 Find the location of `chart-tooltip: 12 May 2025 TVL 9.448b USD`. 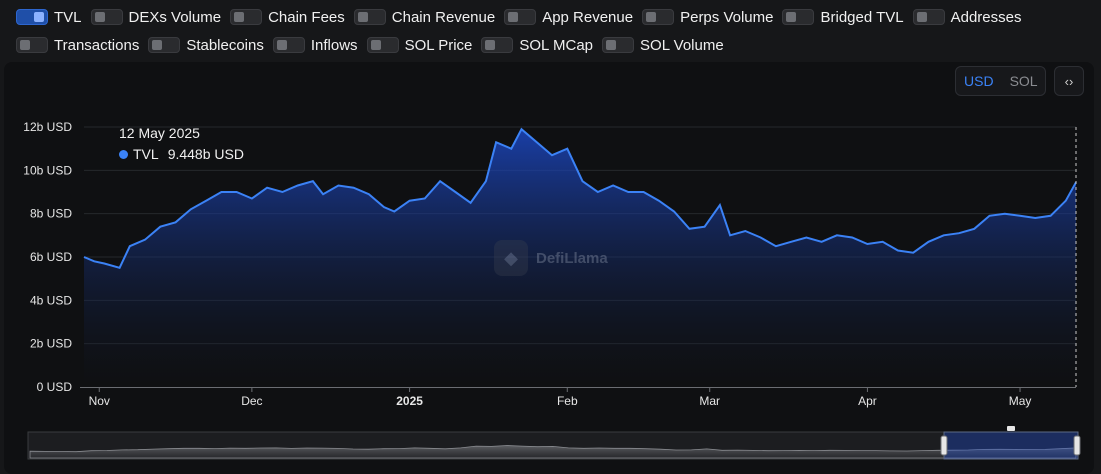

chart-tooltip: 12 May 2025 TVL 9.448b USD is located at coordinates (181, 143).